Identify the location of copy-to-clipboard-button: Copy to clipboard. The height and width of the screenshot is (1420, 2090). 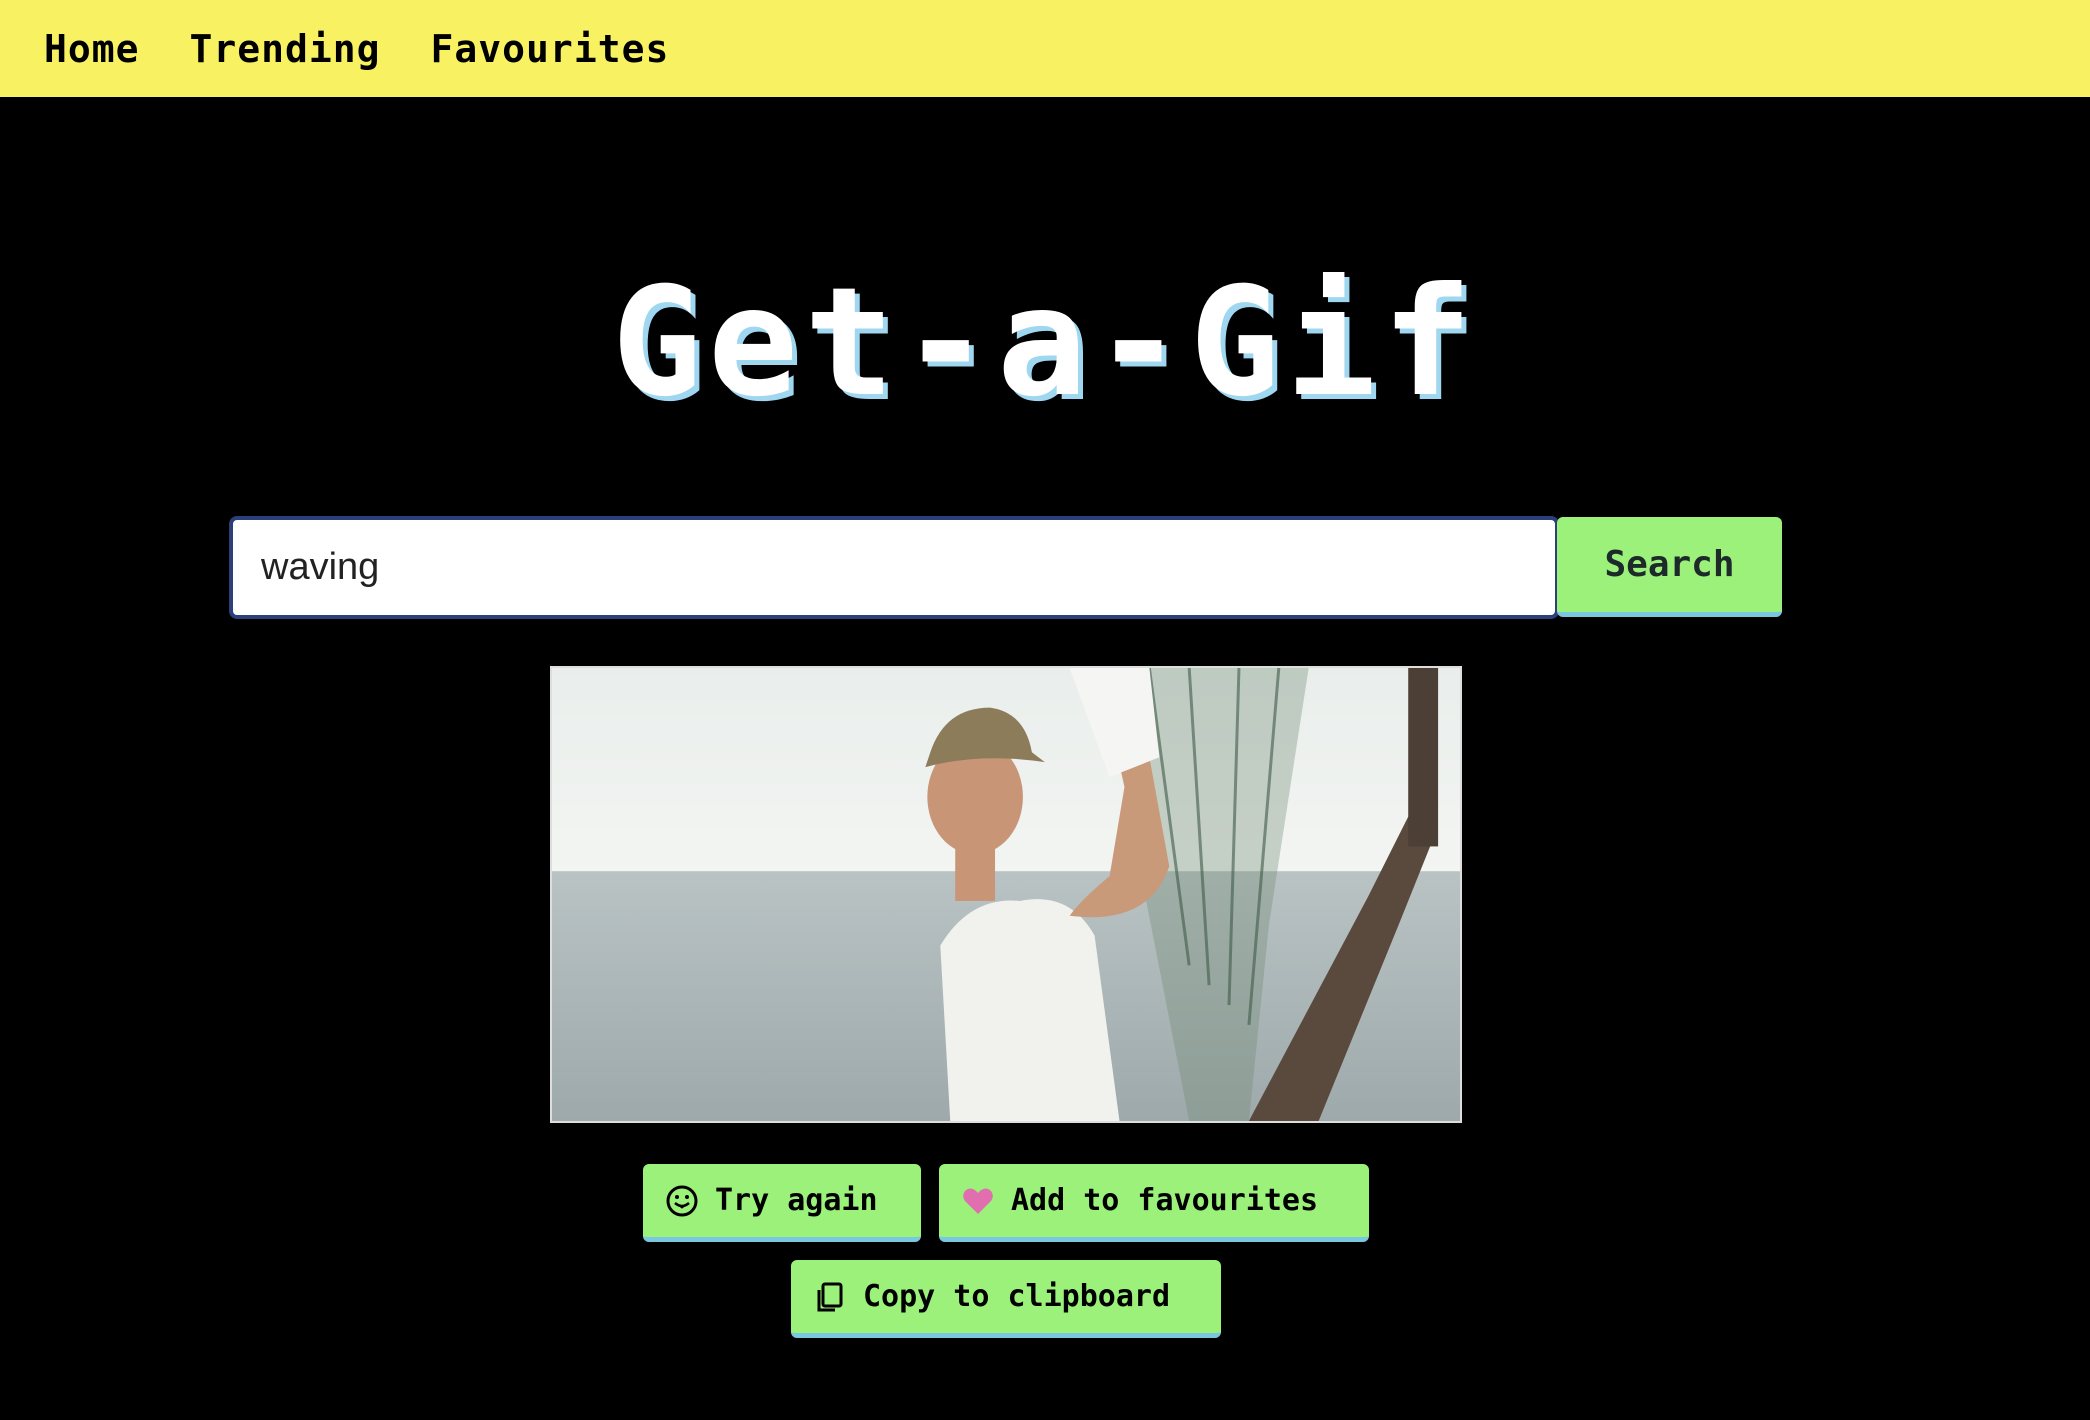
(1006, 1299).